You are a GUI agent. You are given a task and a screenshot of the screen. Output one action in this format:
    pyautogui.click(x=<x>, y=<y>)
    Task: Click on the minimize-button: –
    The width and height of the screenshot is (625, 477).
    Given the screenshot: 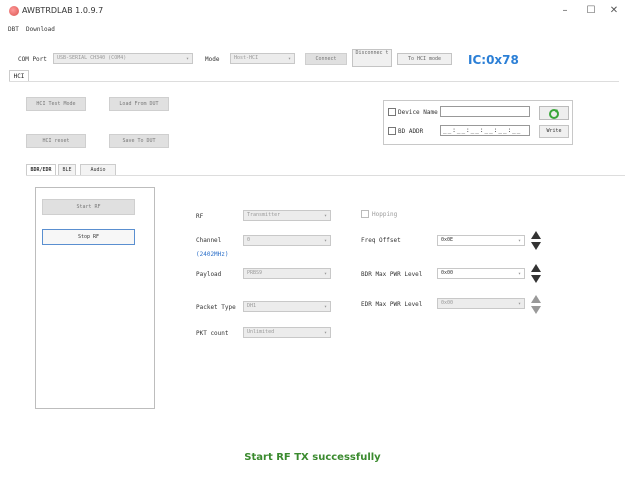 What is the action you would take?
    pyautogui.click(x=565, y=11)
    